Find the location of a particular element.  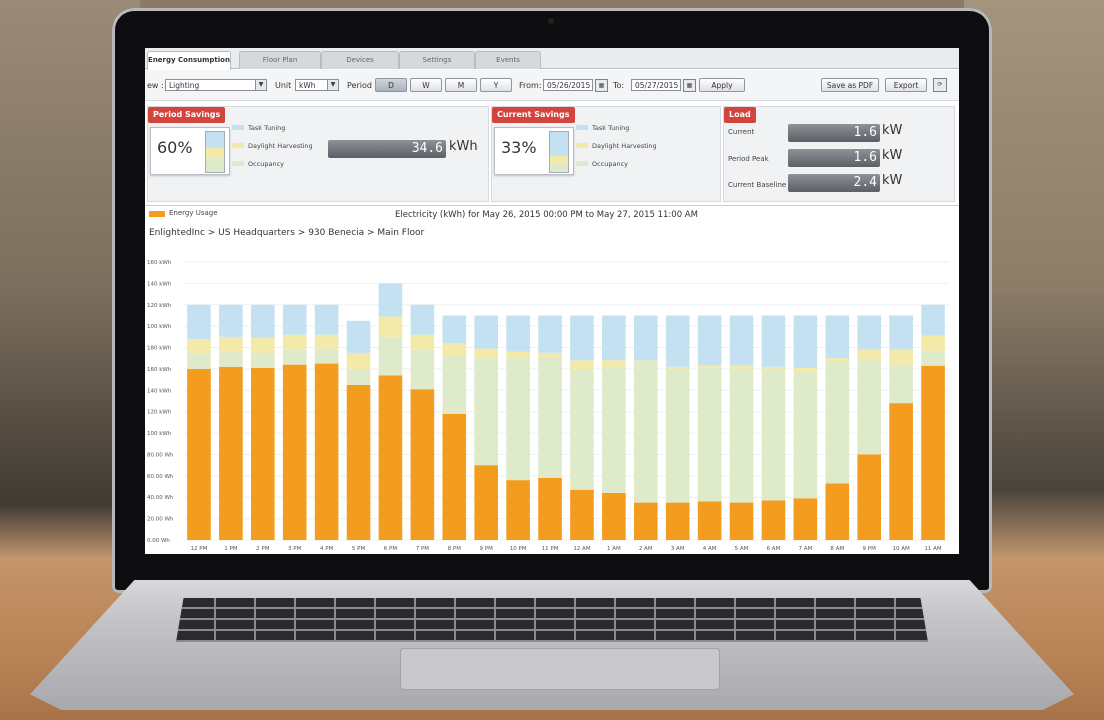

unit-select: kWh ▼ is located at coordinates (317, 85).